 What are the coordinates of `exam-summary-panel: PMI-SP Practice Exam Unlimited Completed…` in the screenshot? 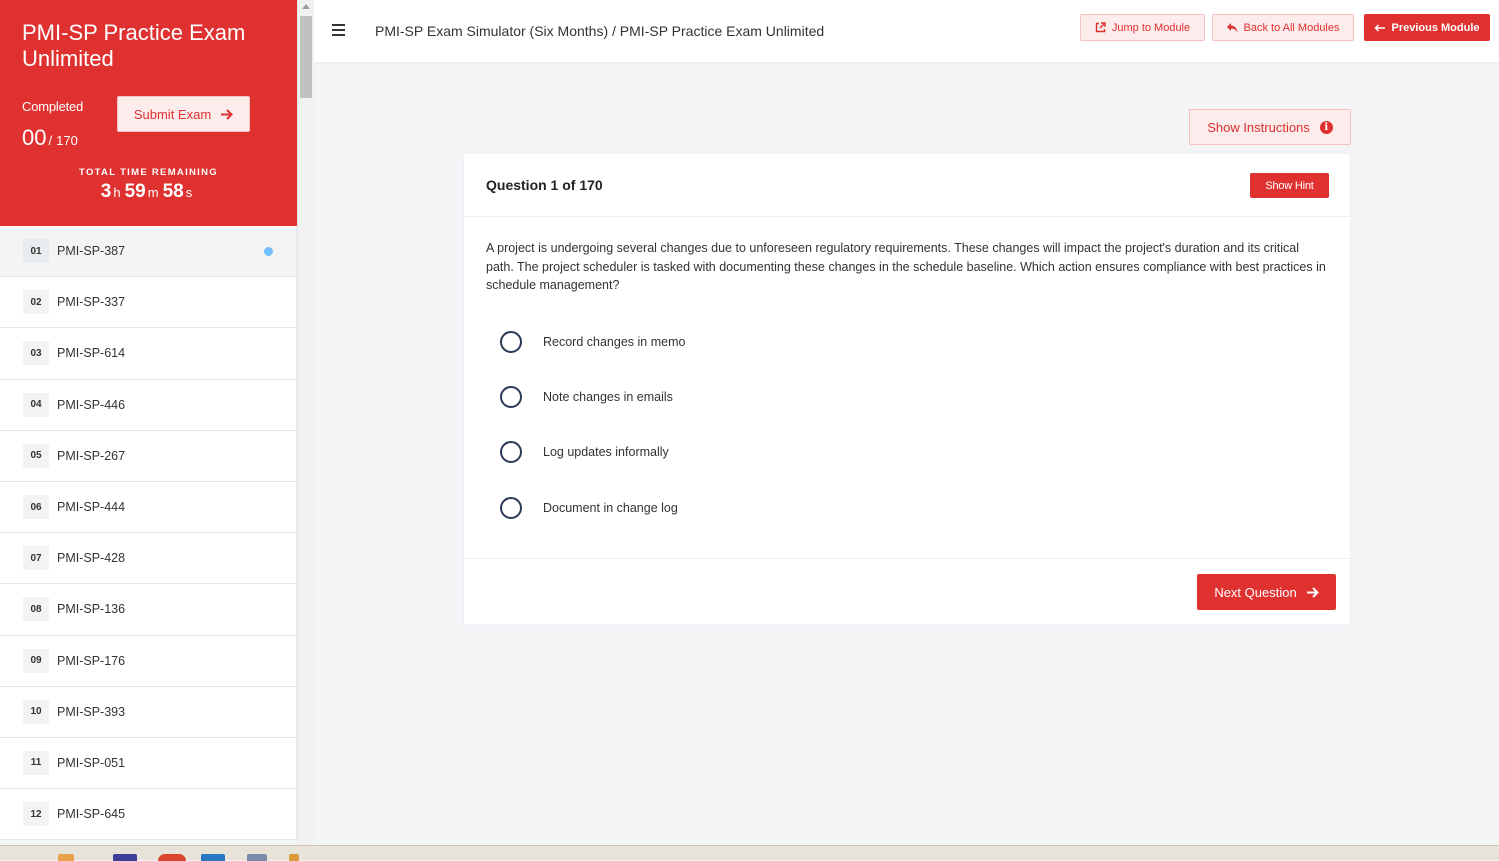 It's located at (148, 113).